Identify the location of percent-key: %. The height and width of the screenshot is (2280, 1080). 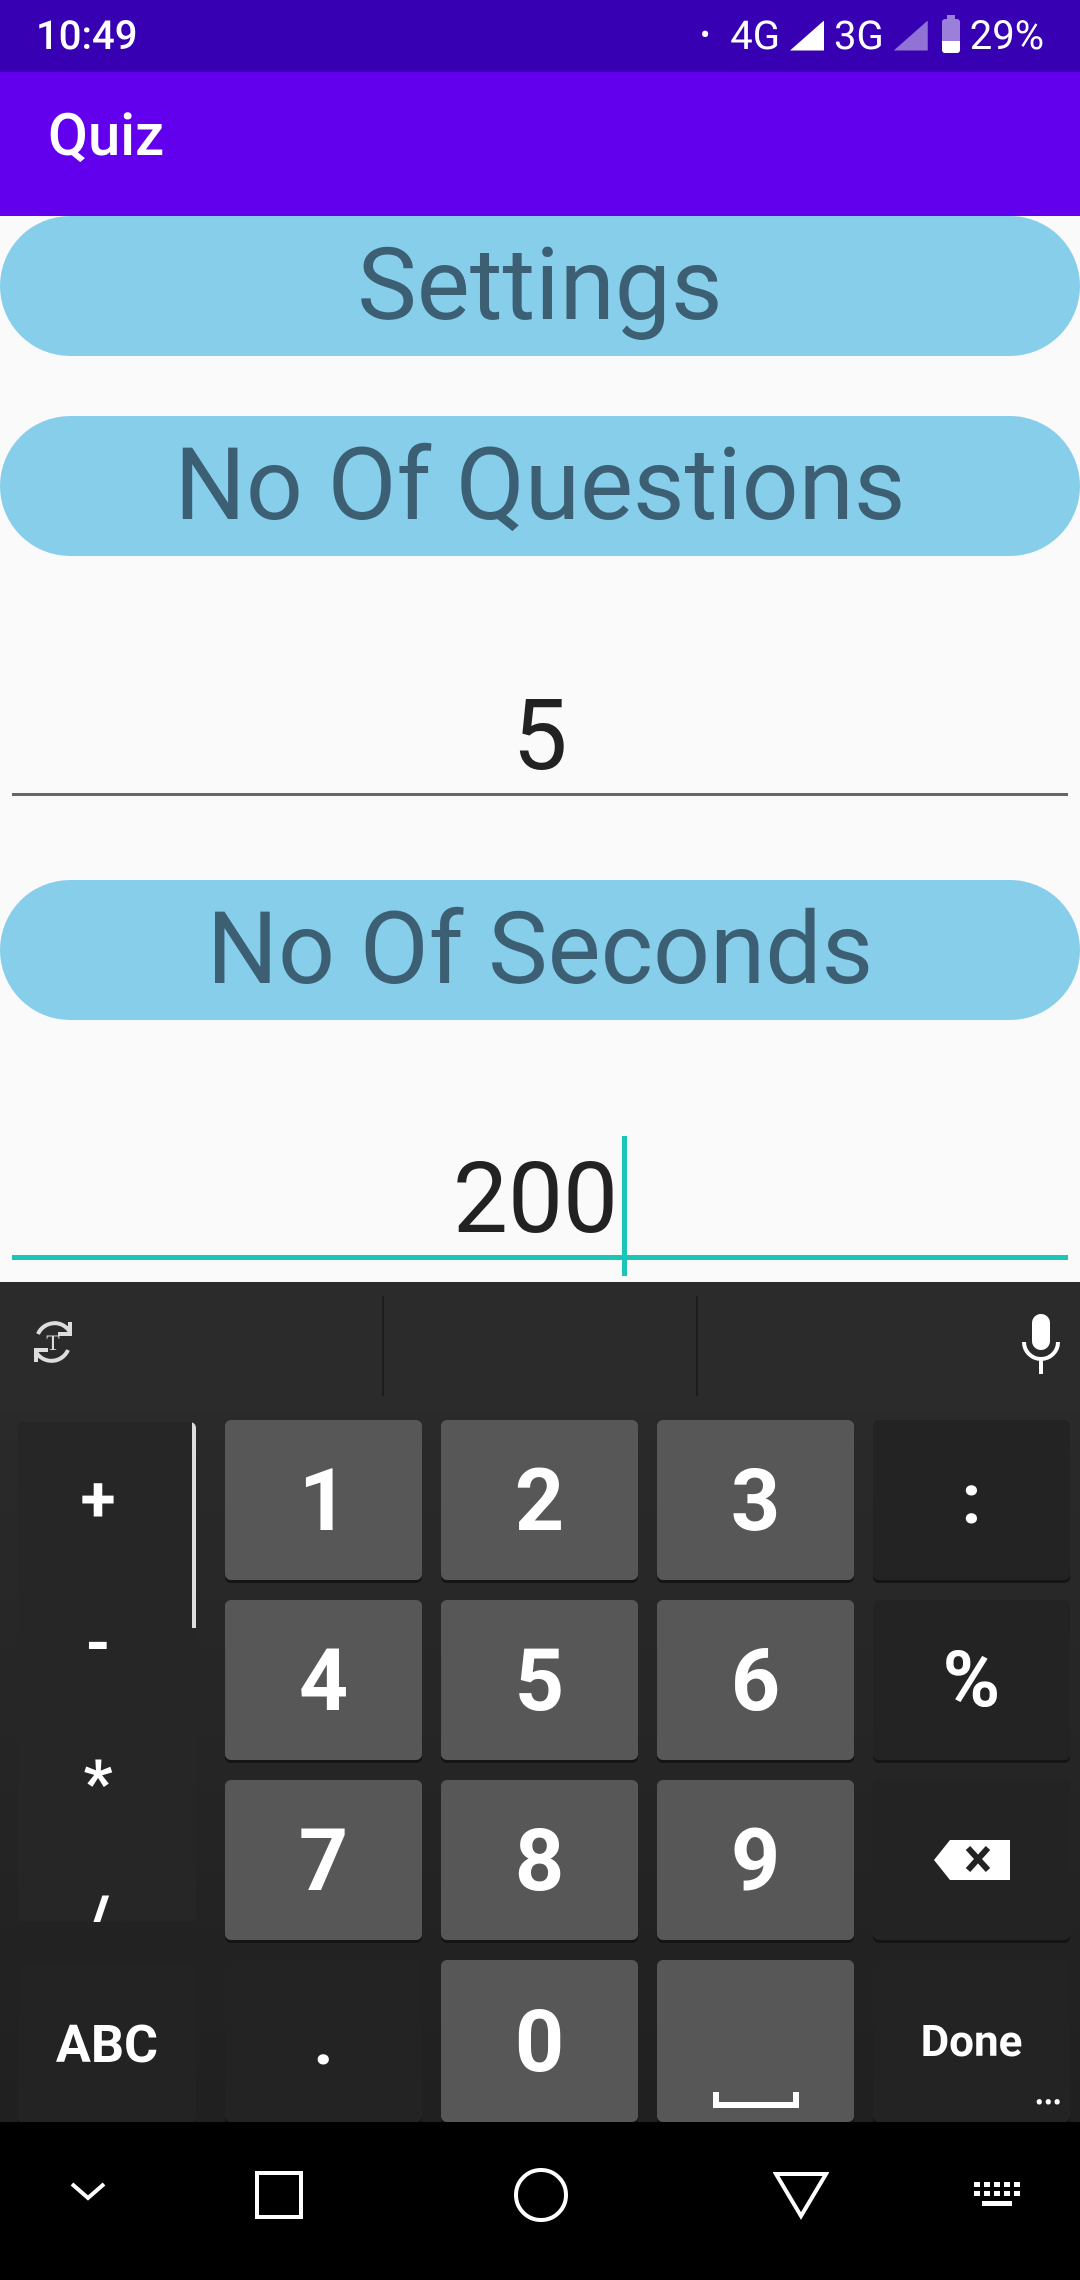
(971, 1680).